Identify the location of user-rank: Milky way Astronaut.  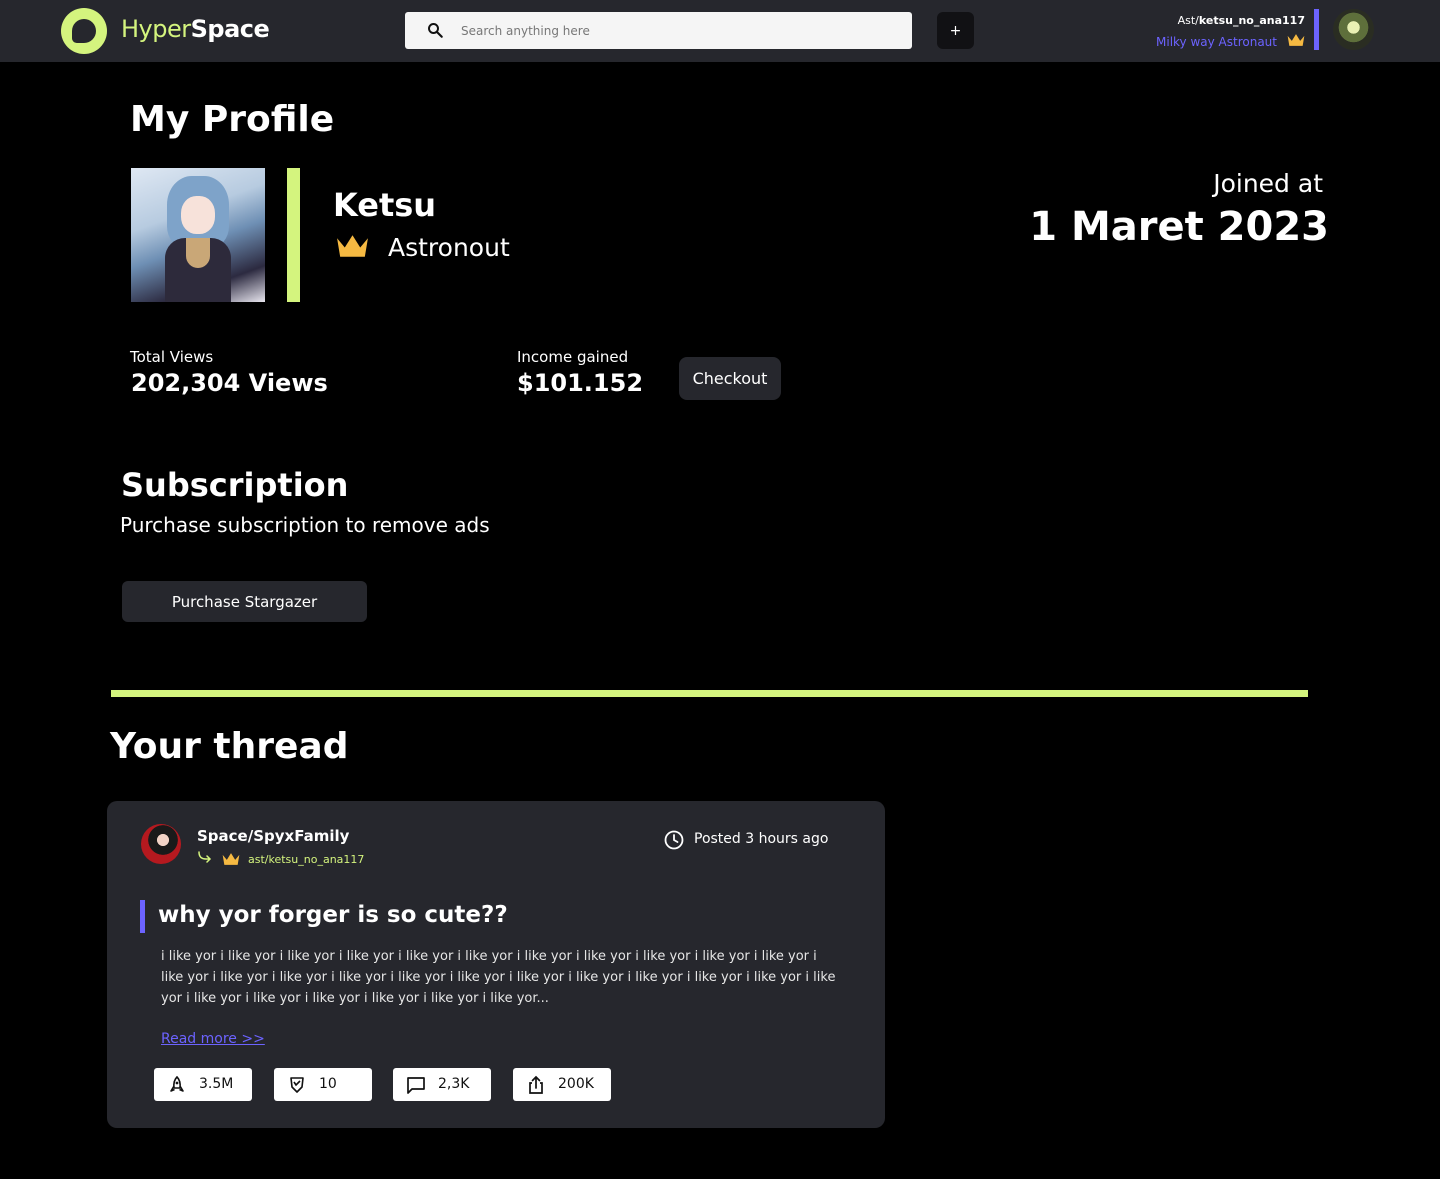
(1216, 42).